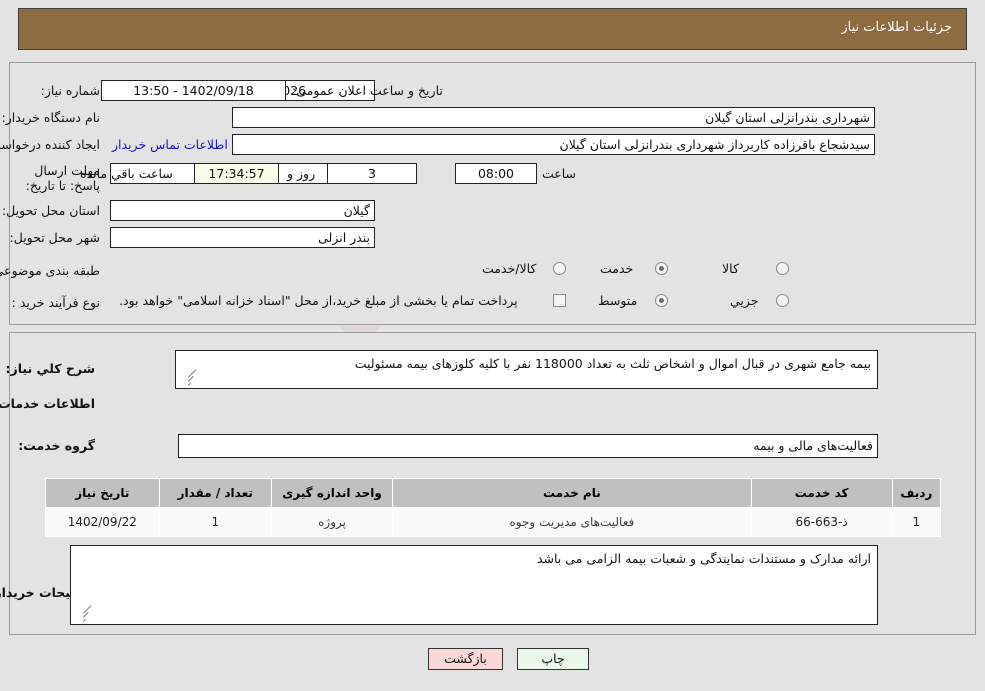  I want to click on resize-grip-icon, so click(187, 378).